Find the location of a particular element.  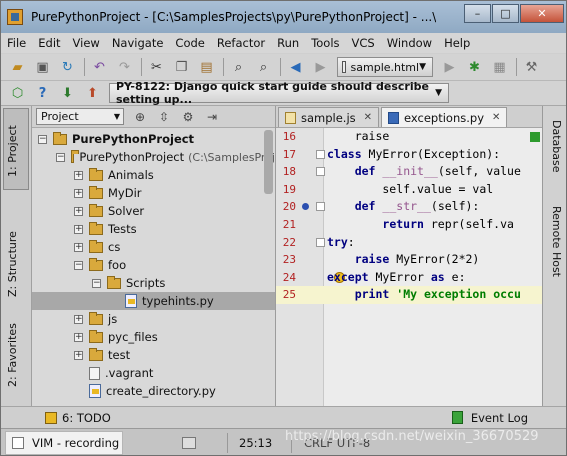

gear-icon: ⚙ is located at coordinates (188, 117).